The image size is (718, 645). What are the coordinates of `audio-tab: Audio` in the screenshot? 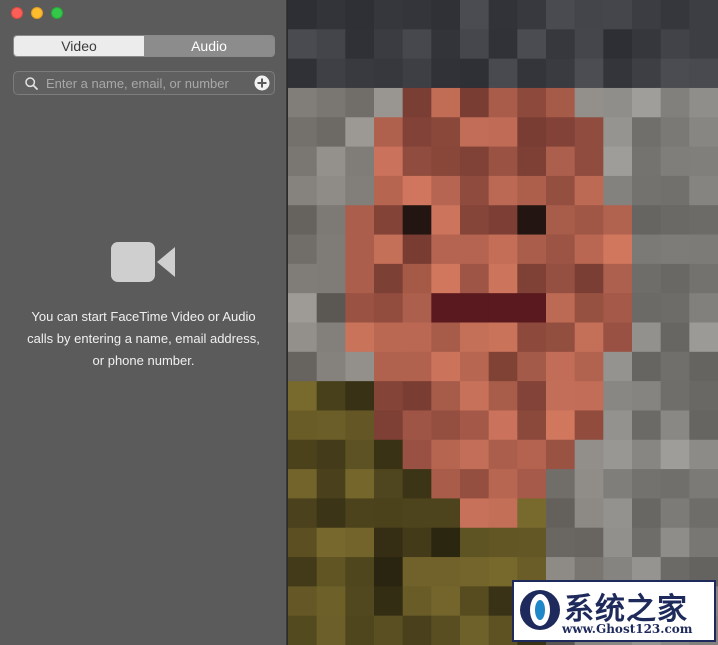 It's located at (209, 46).